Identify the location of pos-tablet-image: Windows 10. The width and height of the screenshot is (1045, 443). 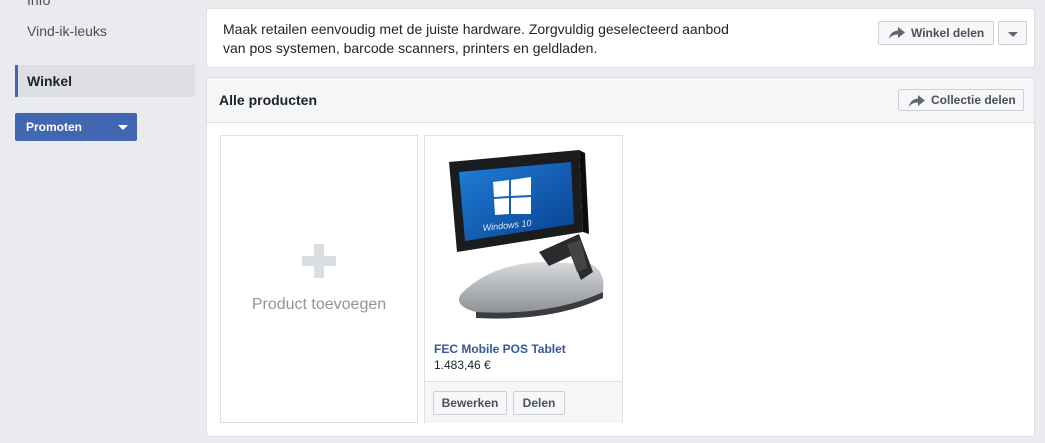
(526, 234).